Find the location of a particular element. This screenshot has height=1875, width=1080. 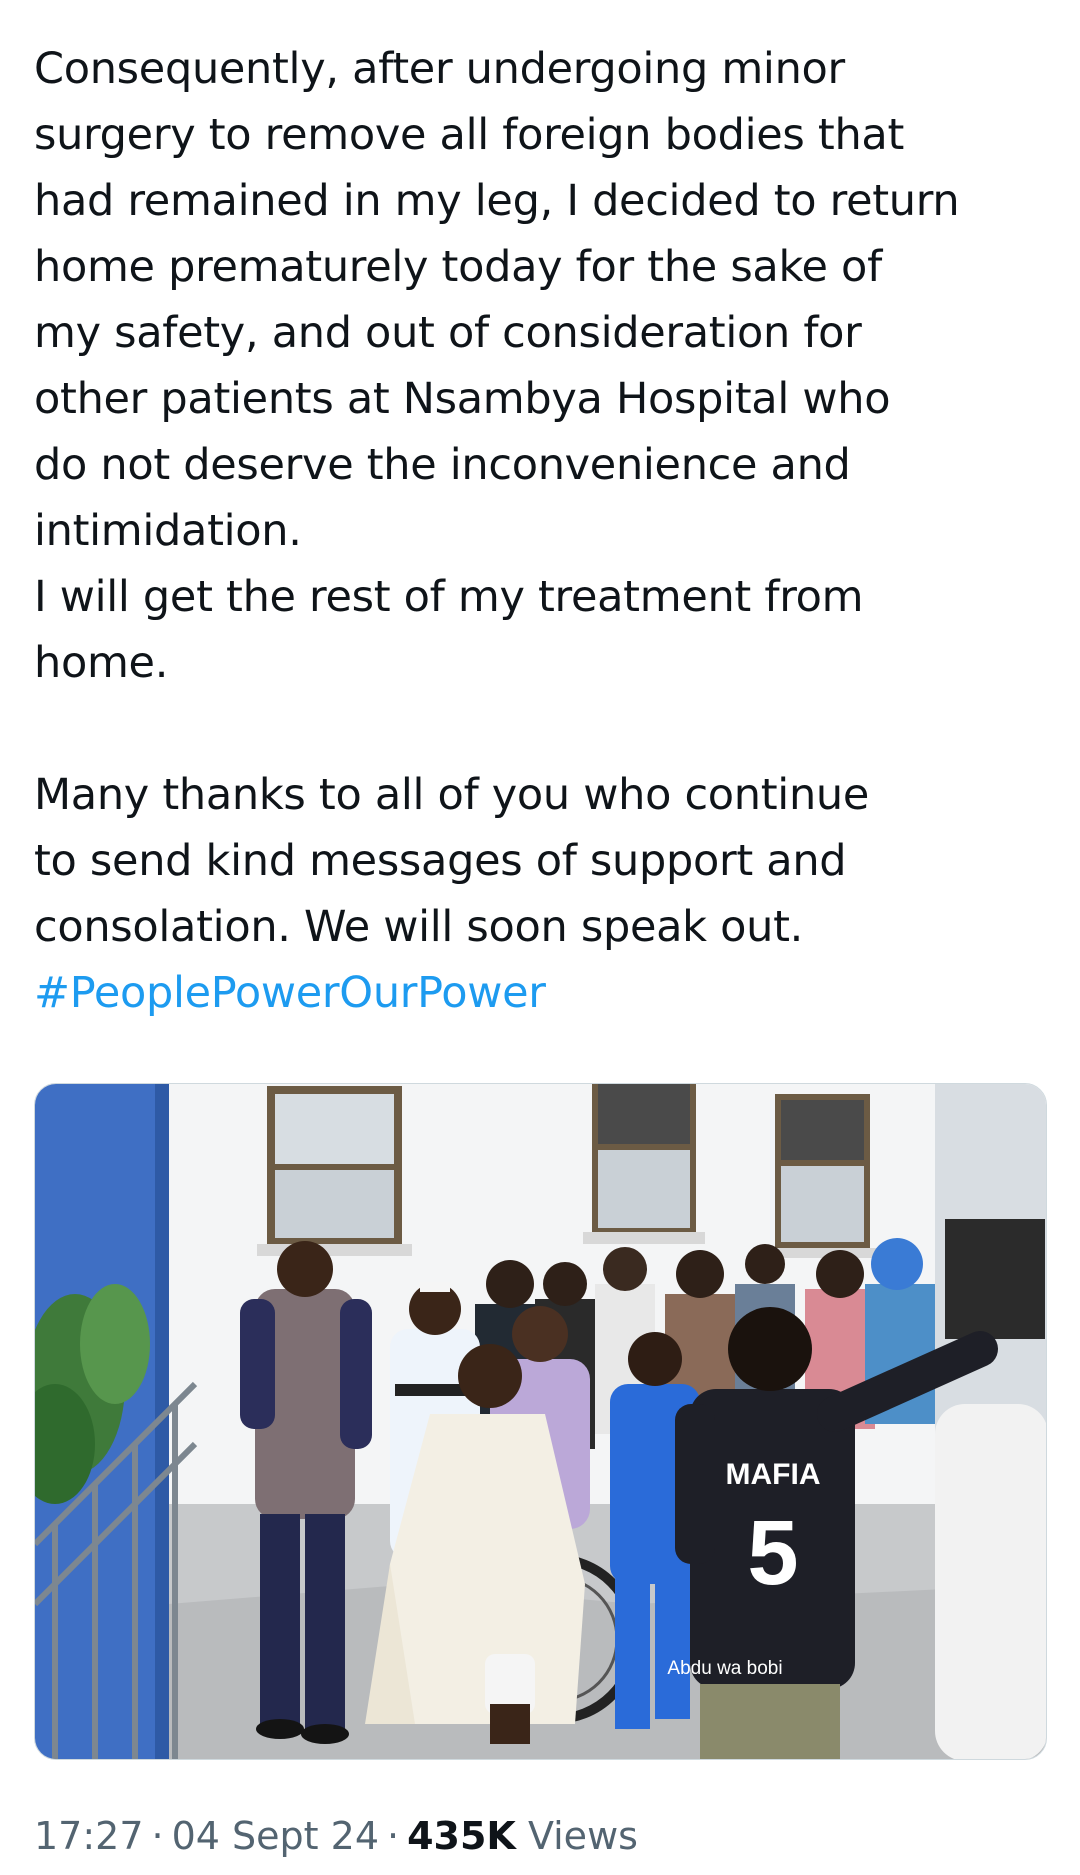

jersey-text: MAFIA is located at coordinates (773, 1474).